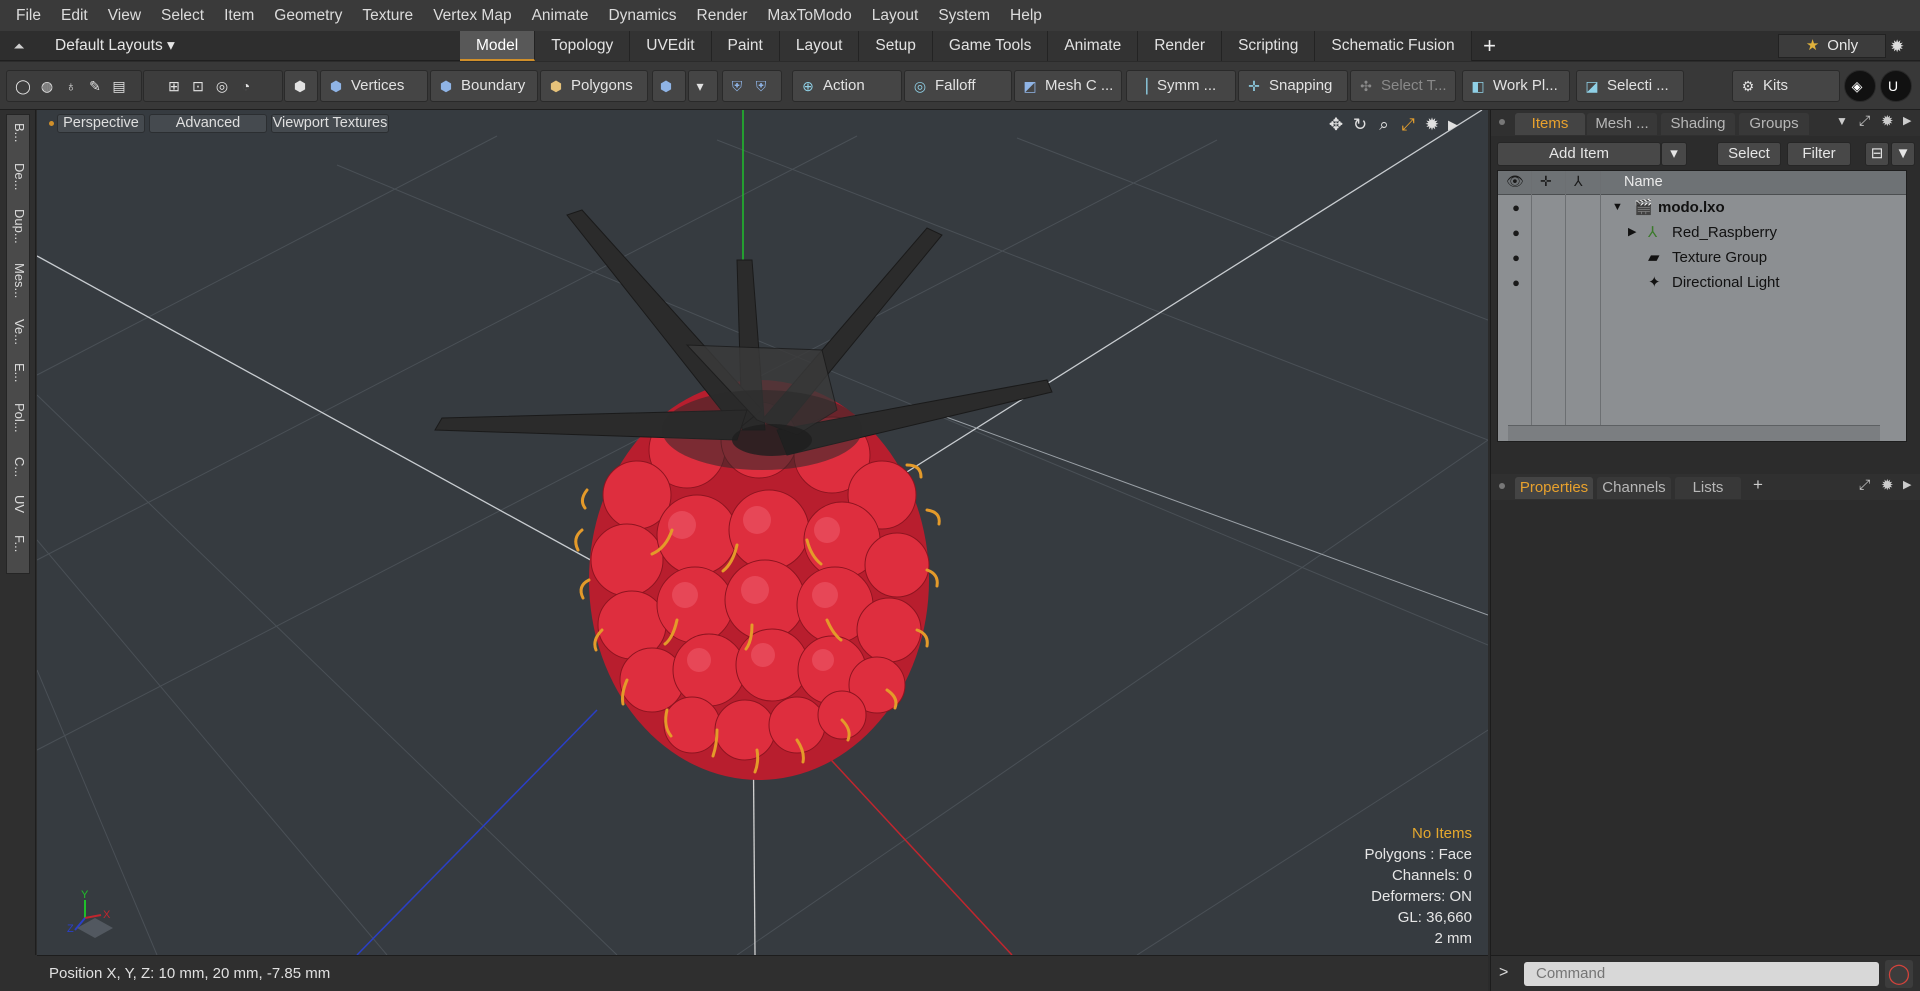 The image size is (1920, 991). I want to click on collapse-icon: ⊟, so click(1877, 154).